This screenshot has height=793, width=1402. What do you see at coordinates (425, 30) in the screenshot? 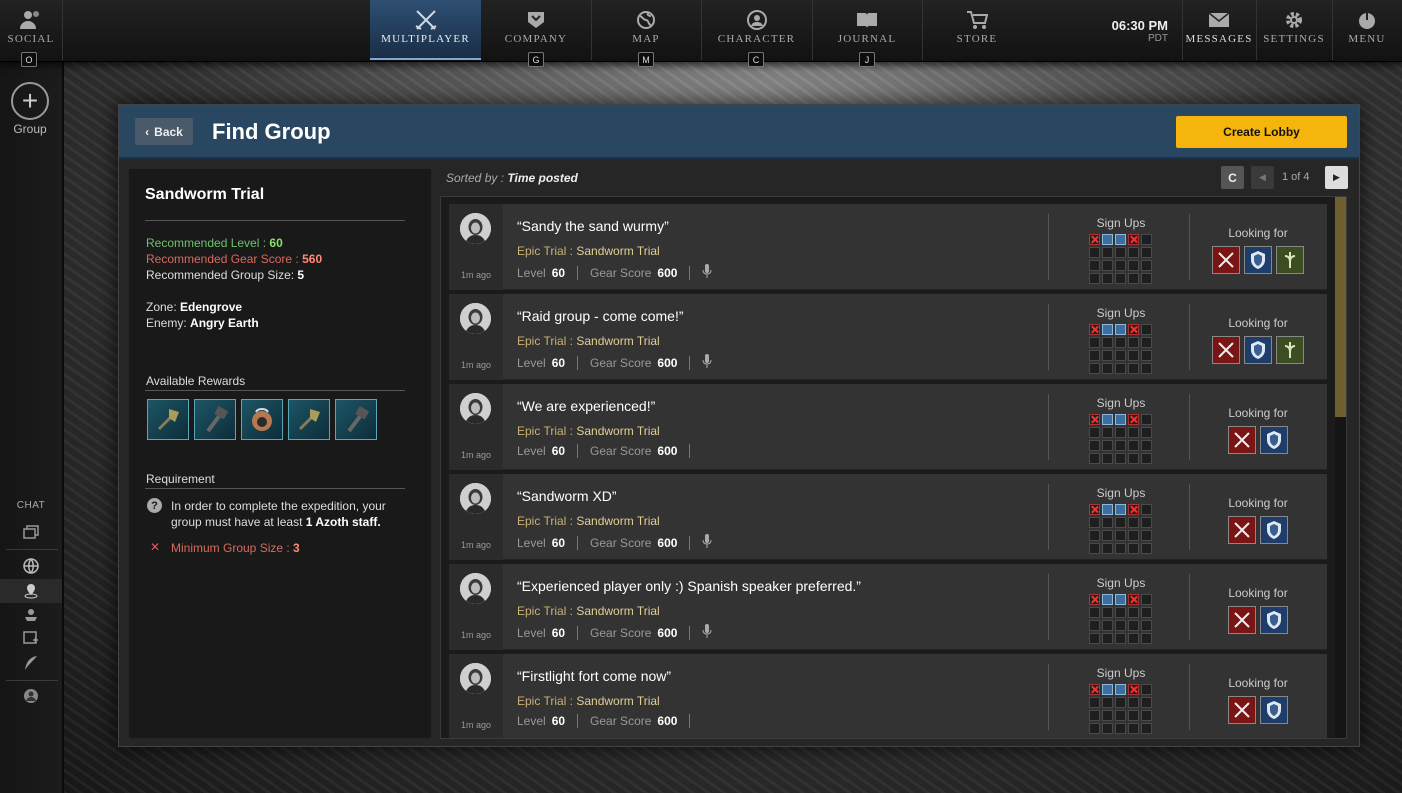
I see `nav-multiplayer: MULTIPLAYER` at bounding box center [425, 30].